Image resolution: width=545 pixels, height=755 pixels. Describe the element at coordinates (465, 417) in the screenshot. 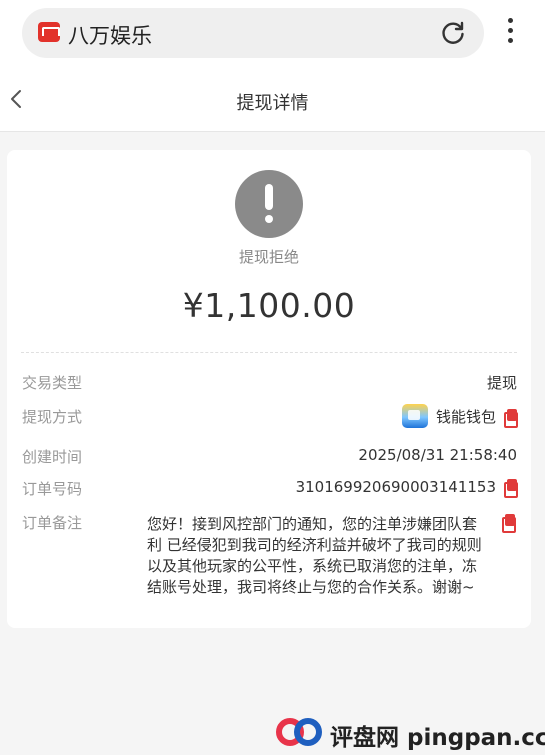

I see `method-value: 钱能钱包` at that location.